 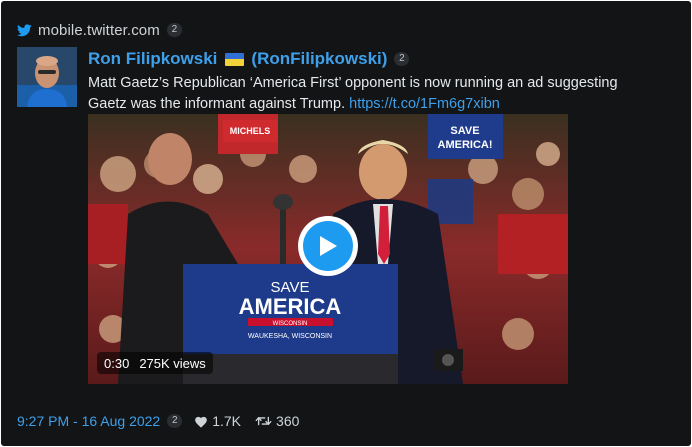 I want to click on video-meta: 0:30 275K views, so click(x=155, y=363).